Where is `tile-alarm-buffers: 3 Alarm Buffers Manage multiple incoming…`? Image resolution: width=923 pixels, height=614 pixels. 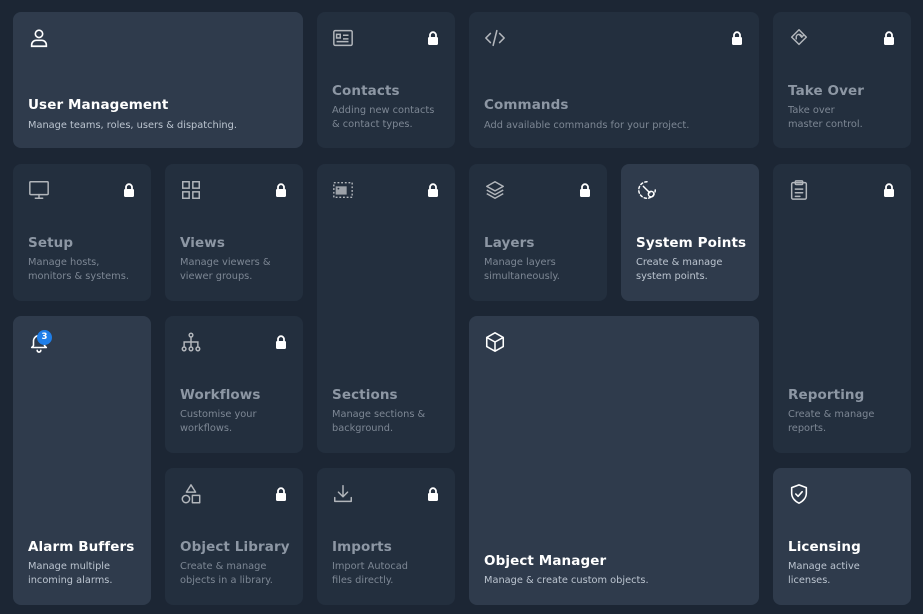 tile-alarm-buffers: 3 Alarm Buffers Manage multiple incoming… is located at coordinates (82, 460).